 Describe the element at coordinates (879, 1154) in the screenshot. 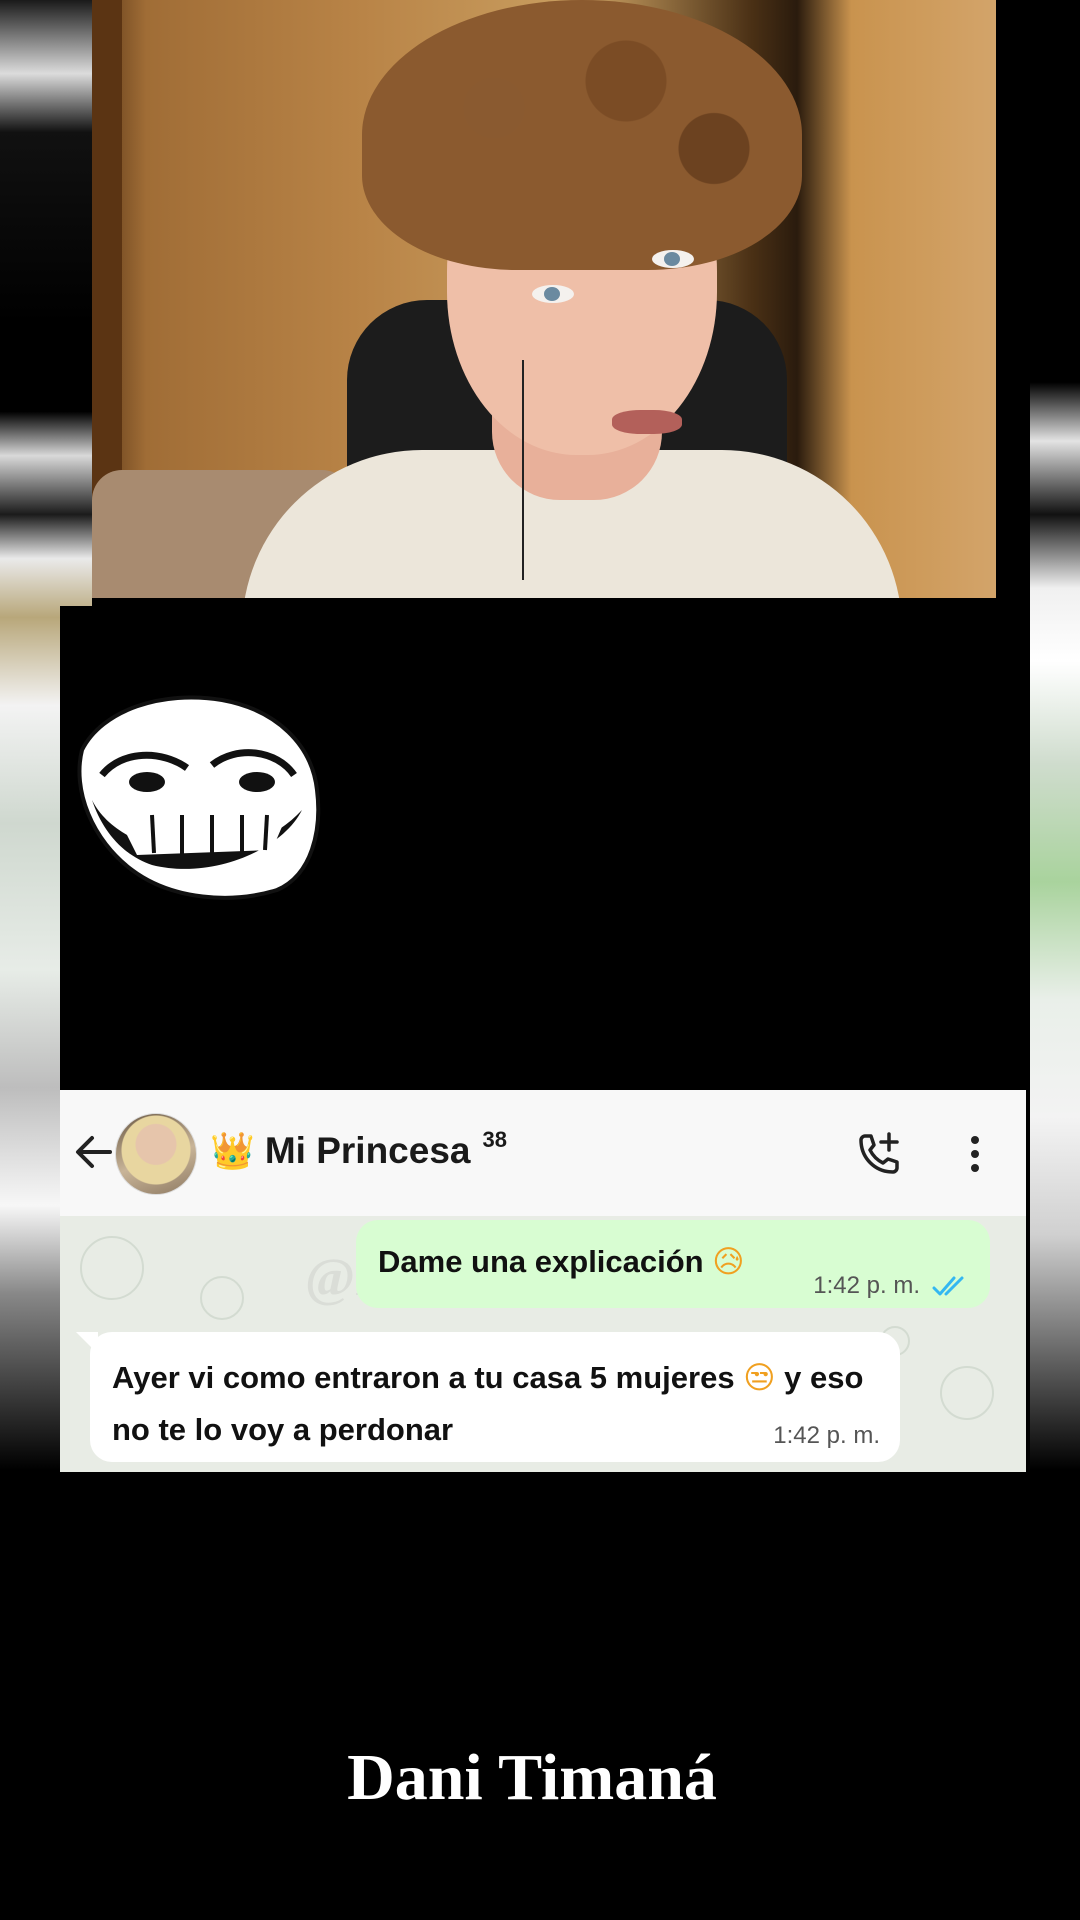

I see `add-call-icon` at that location.